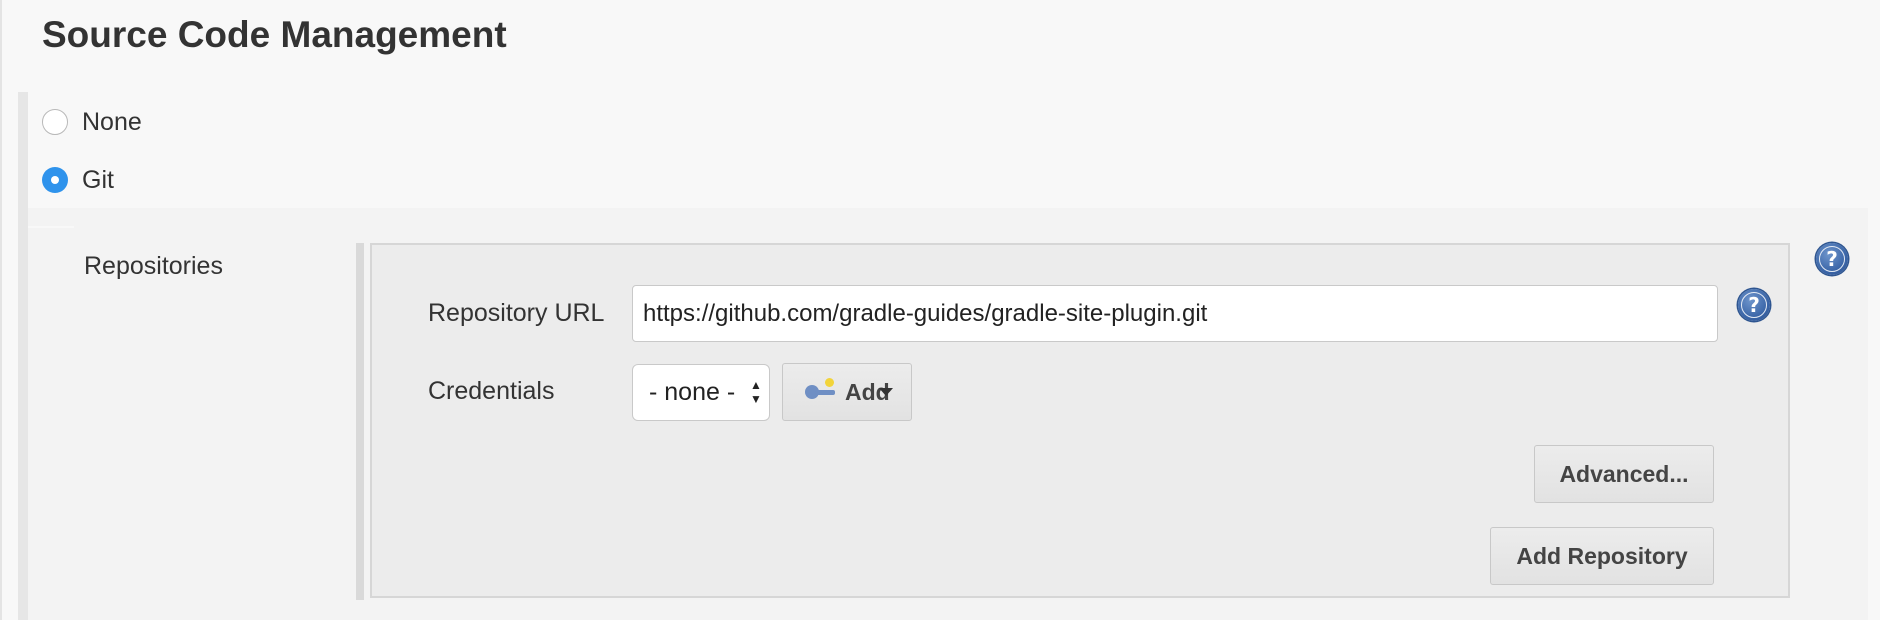 This screenshot has width=1880, height=620. Describe the element at coordinates (847, 392) in the screenshot. I see `add-credentials-button: Add` at that location.